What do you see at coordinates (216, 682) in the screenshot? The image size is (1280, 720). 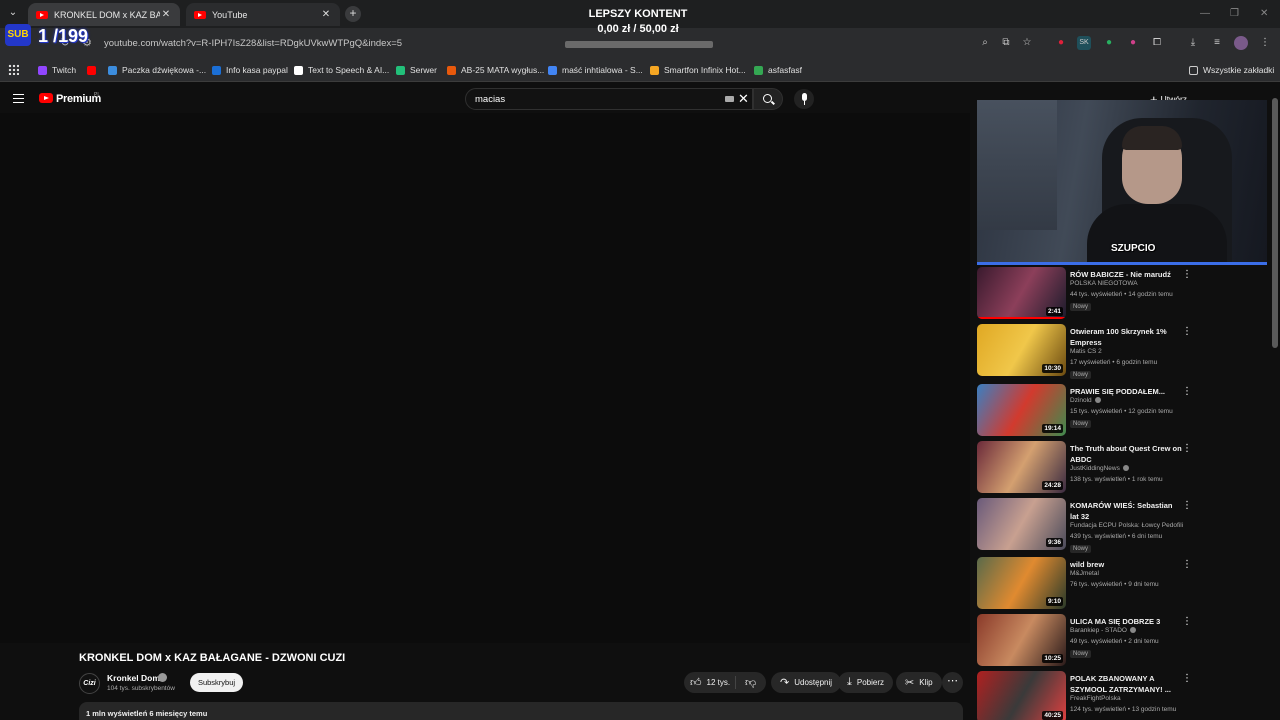 I see `subscribe-button: Subskrybuj` at bounding box center [216, 682].